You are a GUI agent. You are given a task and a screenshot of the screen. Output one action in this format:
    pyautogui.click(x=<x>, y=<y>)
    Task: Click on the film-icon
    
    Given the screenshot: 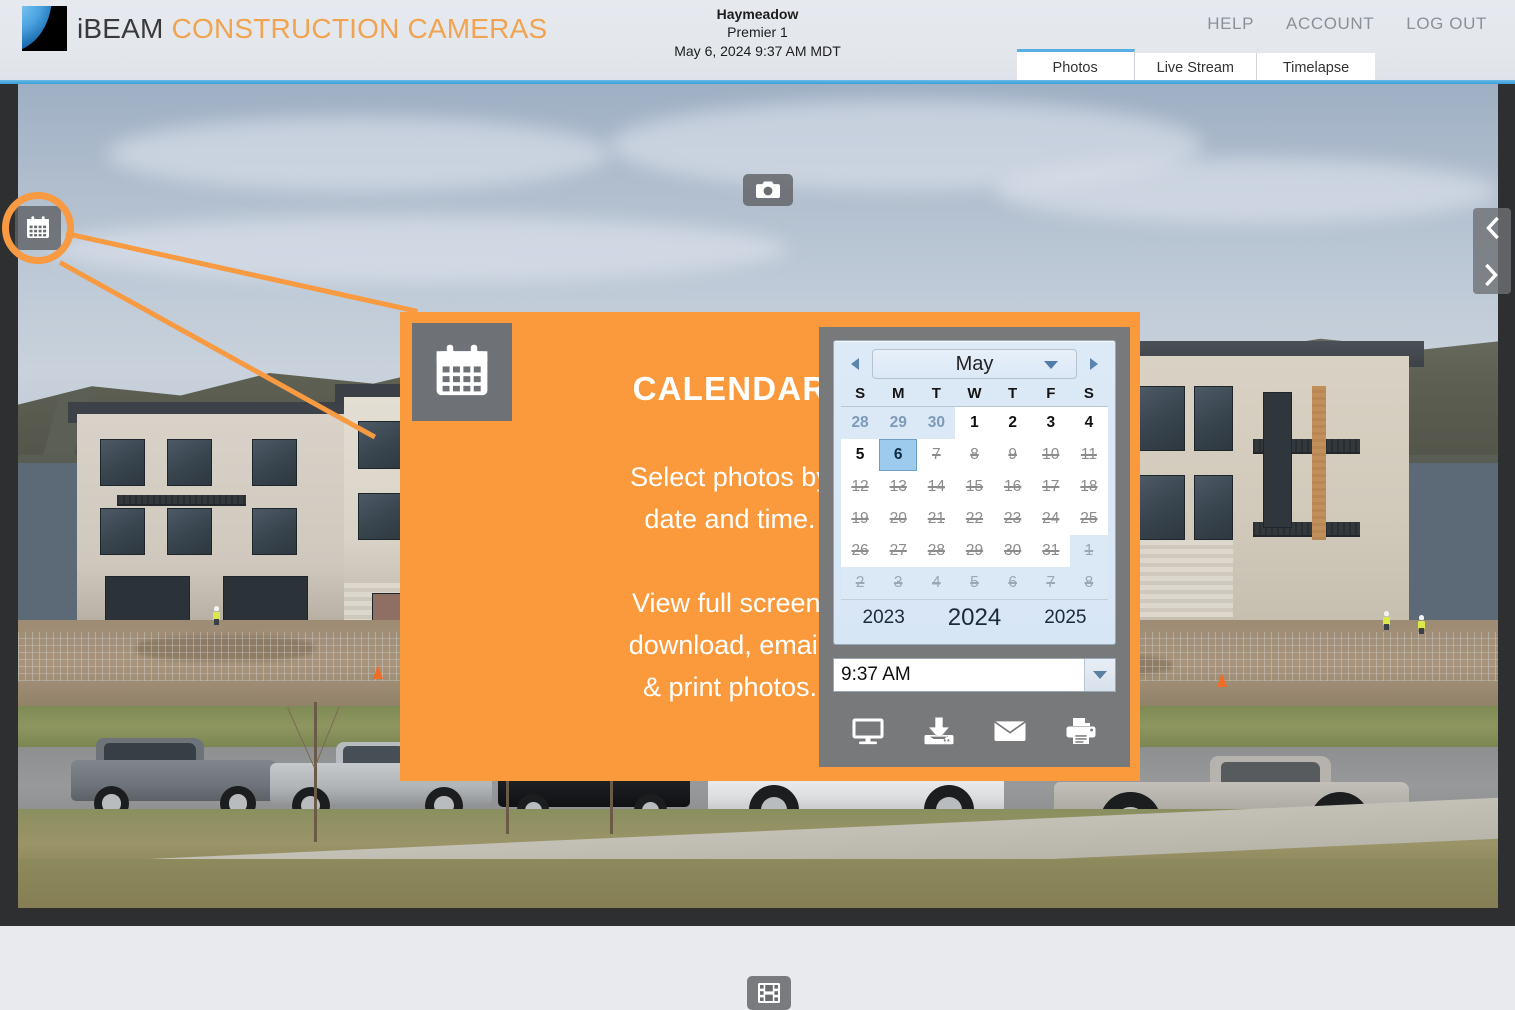 What is the action you would take?
    pyautogui.click(x=769, y=993)
    